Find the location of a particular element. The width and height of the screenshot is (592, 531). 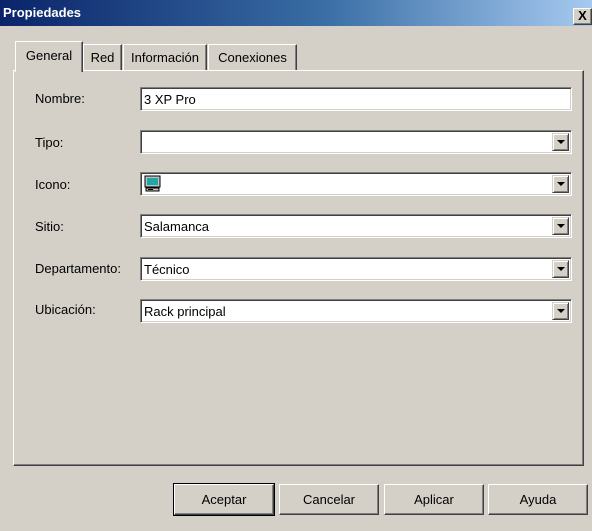

nombre-field: 3 XP Pro is located at coordinates (356, 99).